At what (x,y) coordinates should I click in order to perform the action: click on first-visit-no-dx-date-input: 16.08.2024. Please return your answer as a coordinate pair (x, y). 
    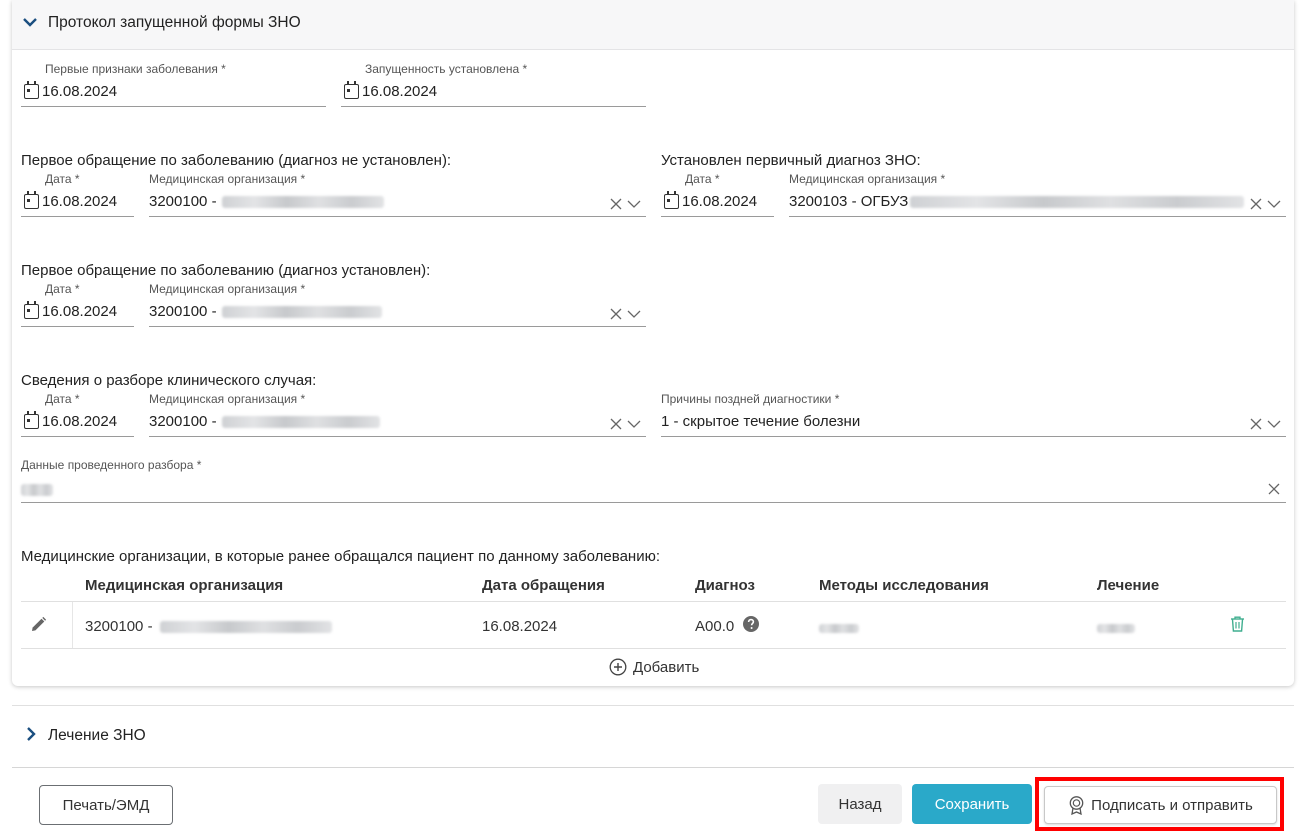
    Looking at the image, I should click on (79, 201).